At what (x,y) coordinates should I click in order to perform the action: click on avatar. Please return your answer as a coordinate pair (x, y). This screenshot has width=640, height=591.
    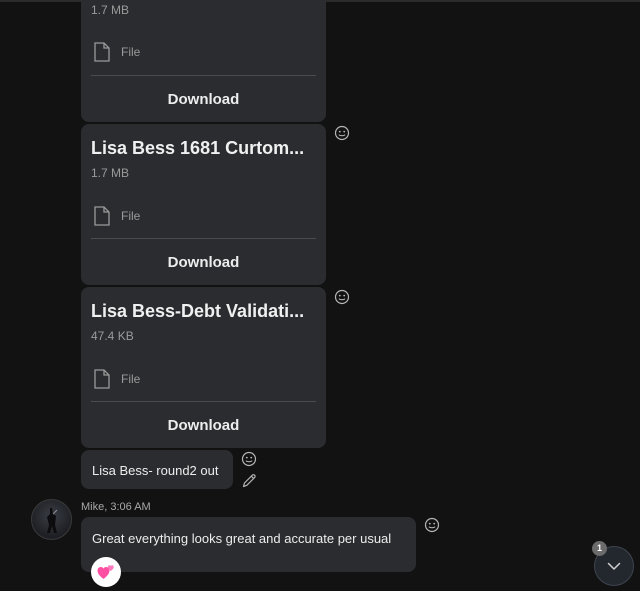
    Looking at the image, I should click on (51, 519).